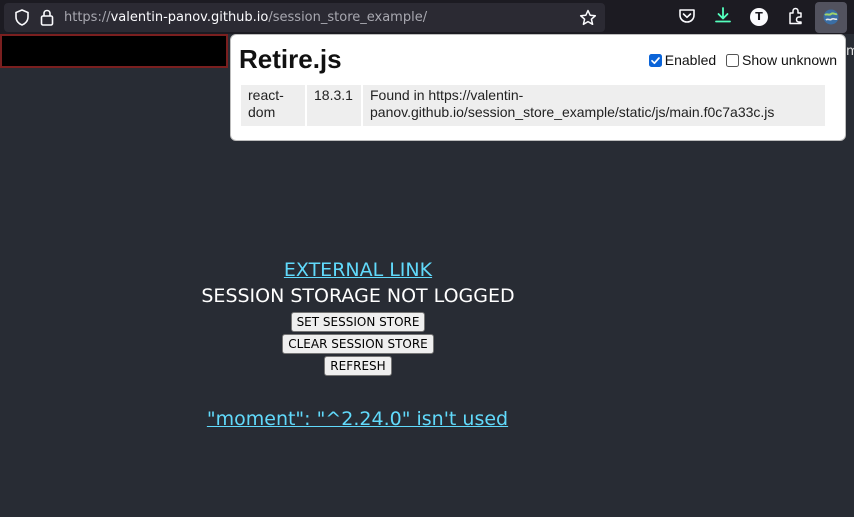  Describe the element at coordinates (358, 296) in the screenshot. I see `session-status-text: SESSION STORAGE NOT LOGGED` at that location.